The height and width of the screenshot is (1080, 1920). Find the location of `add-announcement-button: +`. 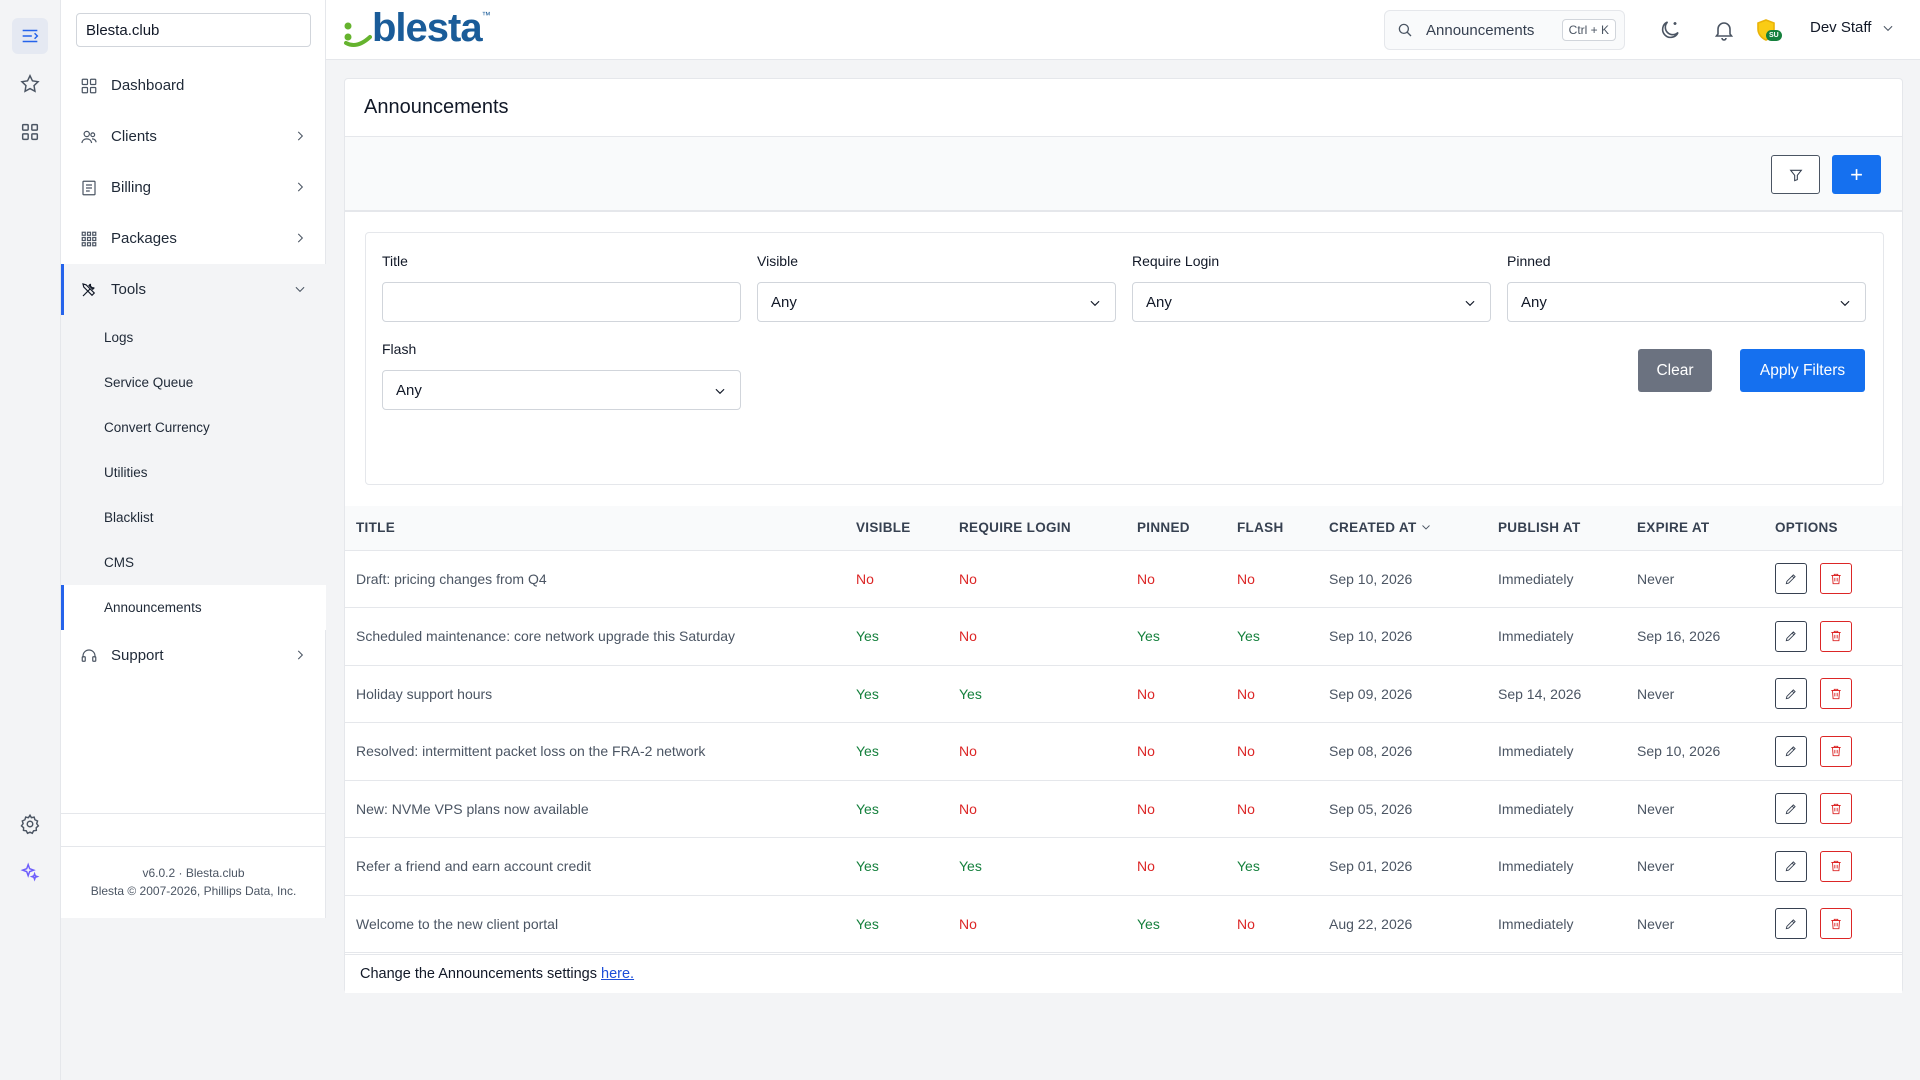

add-announcement-button: + is located at coordinates (1856, 174).